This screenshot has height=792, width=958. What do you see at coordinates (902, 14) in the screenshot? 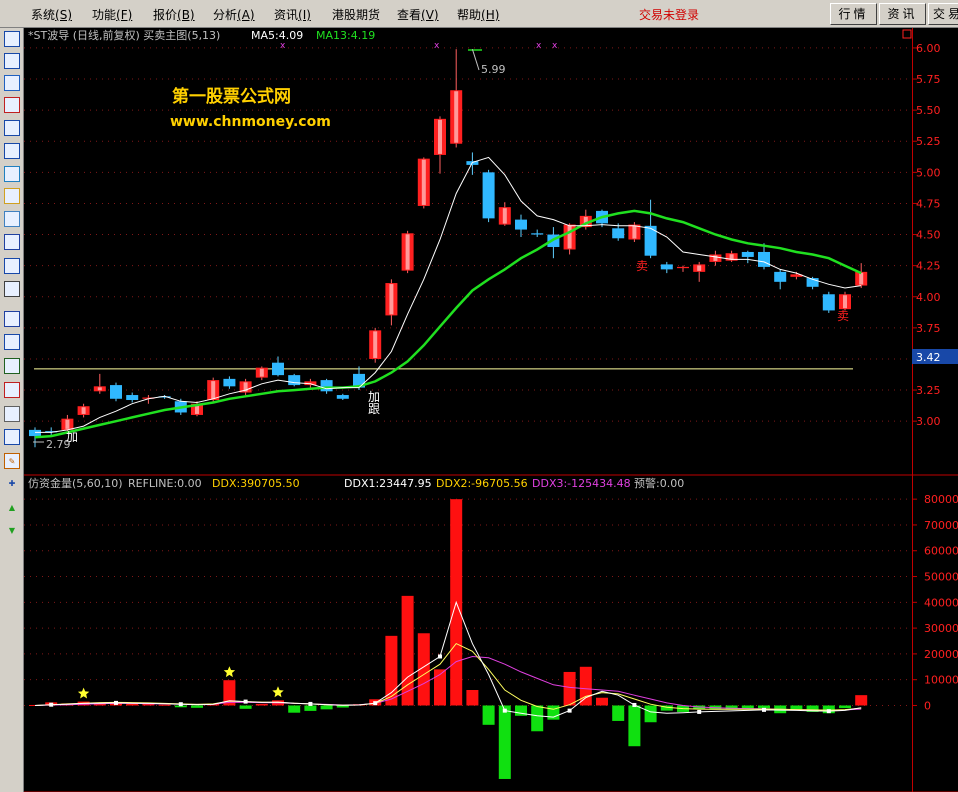
I see `news-button: 资讯` at bounding box center [902, 14].